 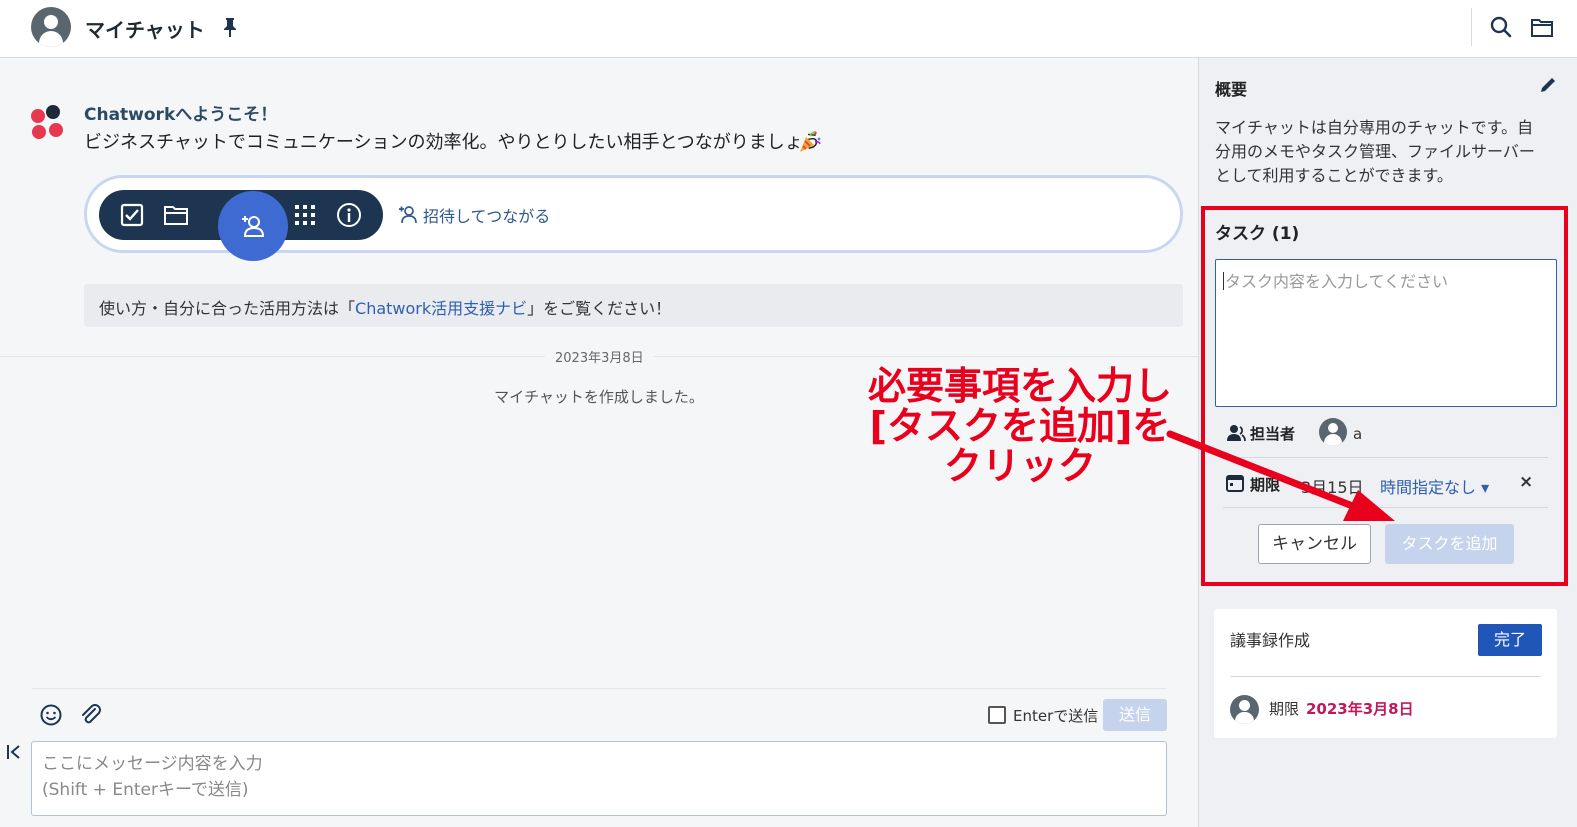 I want to click on add-task-button: タスクを追加, so click(x=1449, y=544).